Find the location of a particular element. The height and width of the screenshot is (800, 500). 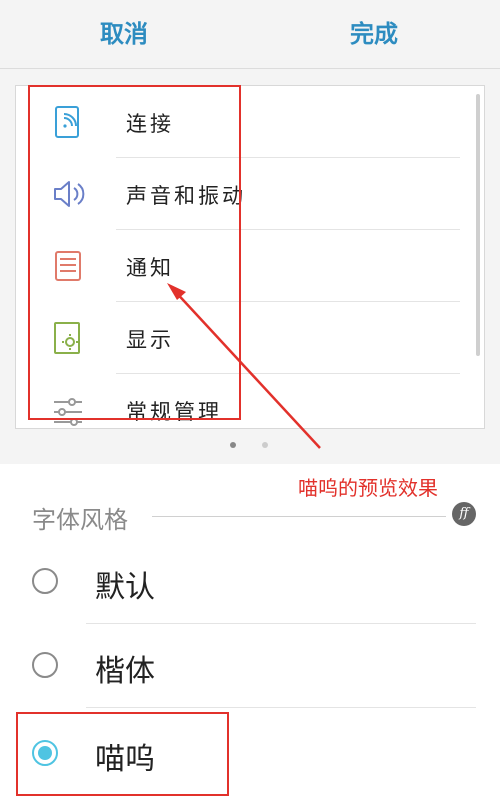

display-brightness-icon is located at coordinates (67, 338).